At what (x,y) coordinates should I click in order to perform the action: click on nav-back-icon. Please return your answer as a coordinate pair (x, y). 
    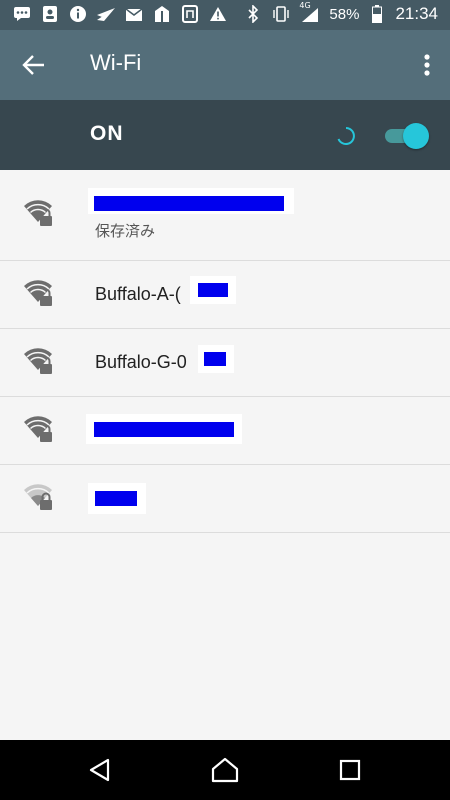
    Looking at the image, I should click on (101, 770).